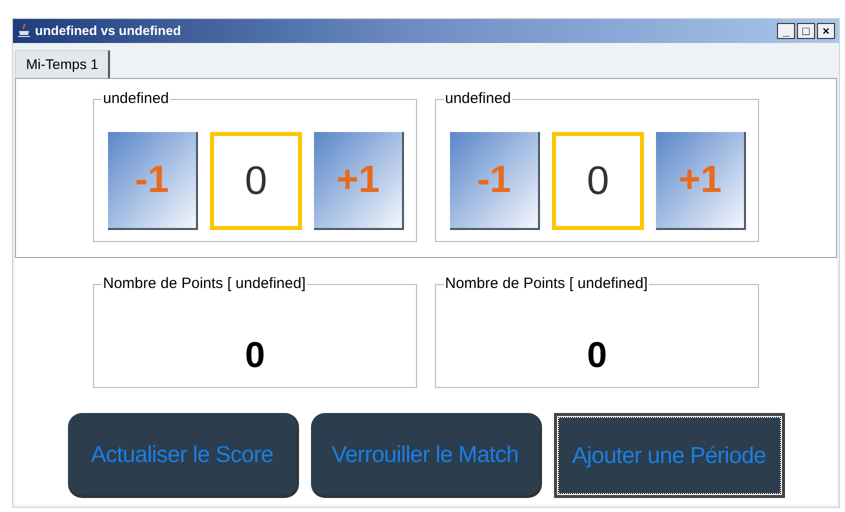 Image resolution: width=845 pixels, height=512 pixels. Describe the element at coordinates (806, 31) in the screenshot. I see `maximize-button: □` at that location.